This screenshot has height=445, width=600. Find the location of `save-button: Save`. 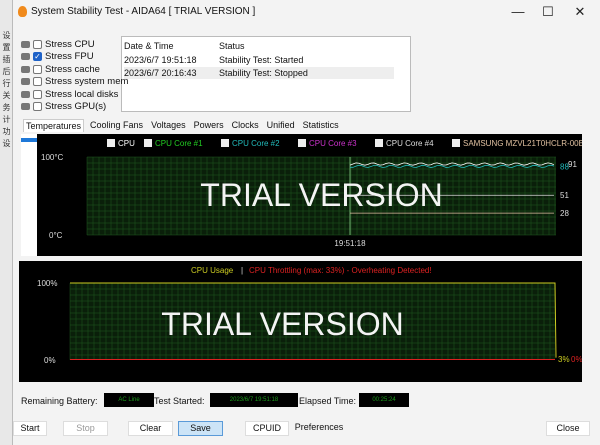

save-button: Save is located at coordinates (200, 428).